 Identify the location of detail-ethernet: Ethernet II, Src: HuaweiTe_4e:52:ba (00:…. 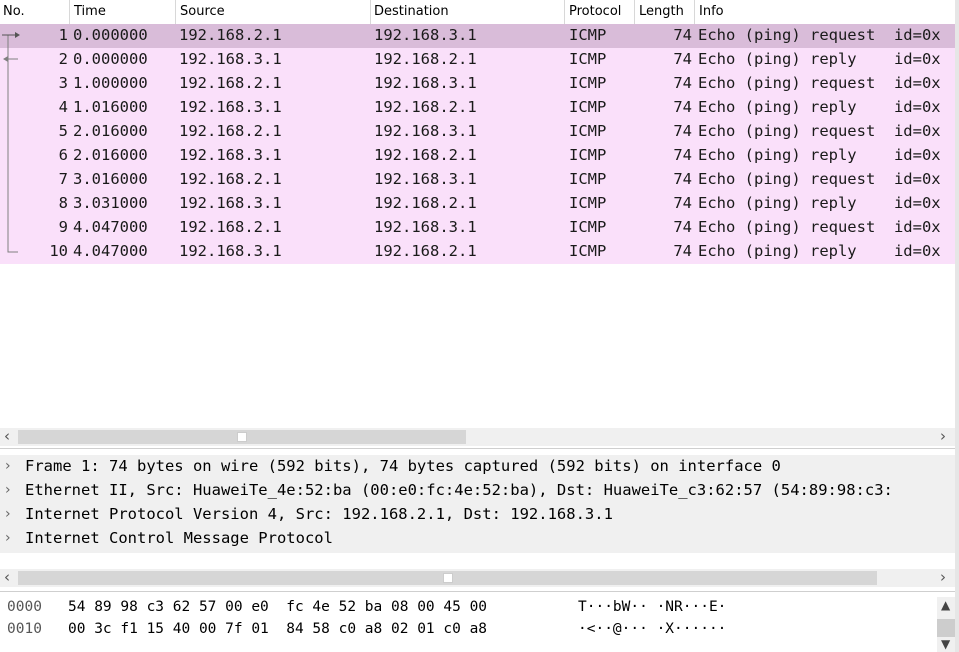
(459, 490).